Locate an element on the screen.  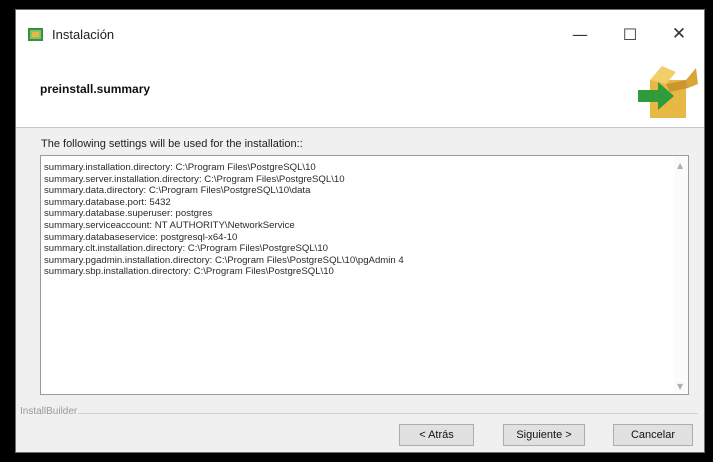
close-icon: ✕ is located at coordinates (679, 34).